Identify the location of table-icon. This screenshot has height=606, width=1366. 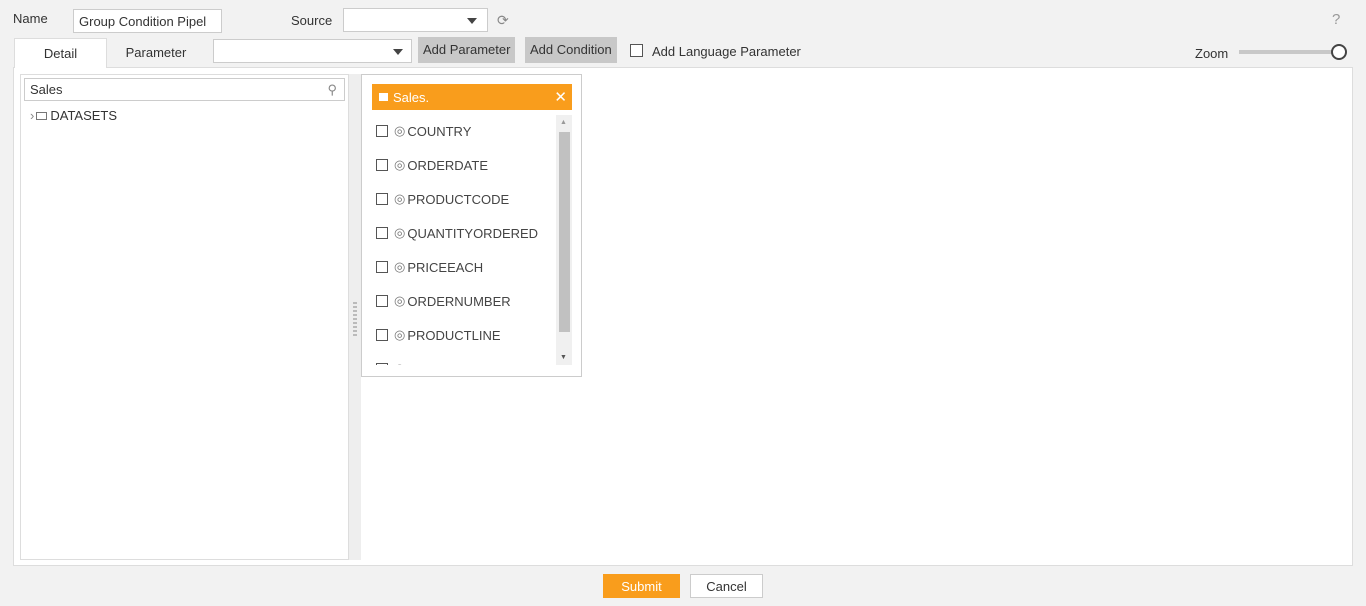
(383, 97).